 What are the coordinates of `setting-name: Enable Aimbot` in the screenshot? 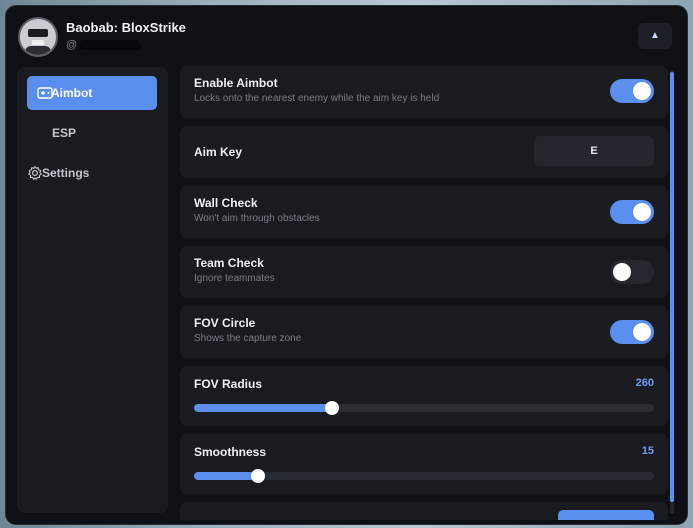 It's located at (236, 83).